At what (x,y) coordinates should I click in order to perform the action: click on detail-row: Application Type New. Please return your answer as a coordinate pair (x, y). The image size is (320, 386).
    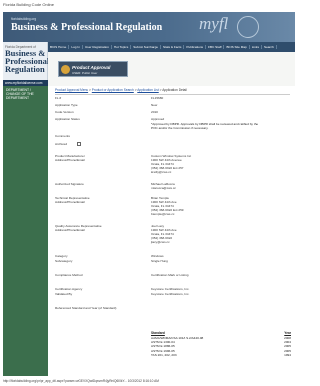
    Looking at the image, I should click on (172, 106).